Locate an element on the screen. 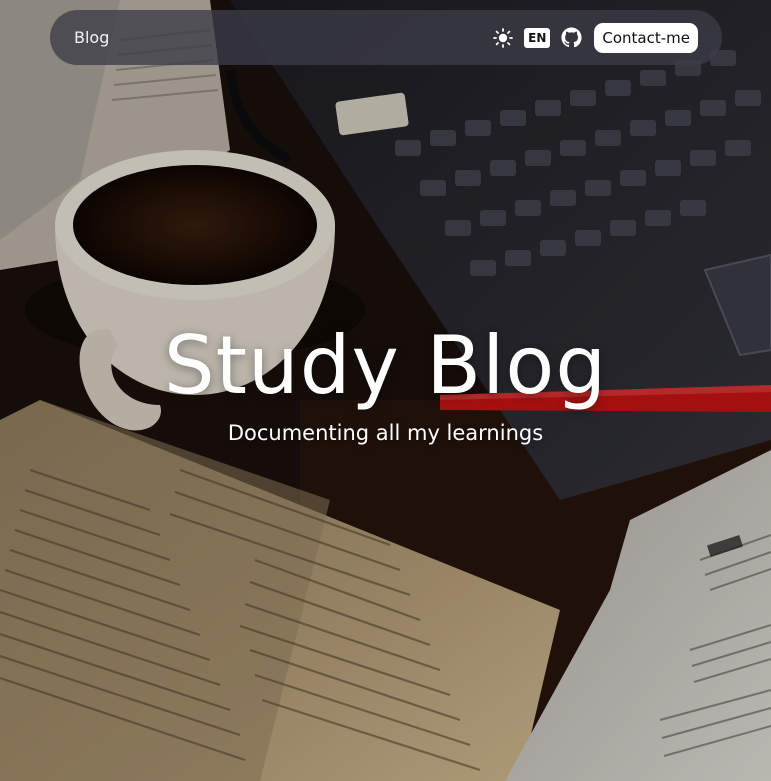  contact-me-button: Contact-me is located at coordinates (646, 37).